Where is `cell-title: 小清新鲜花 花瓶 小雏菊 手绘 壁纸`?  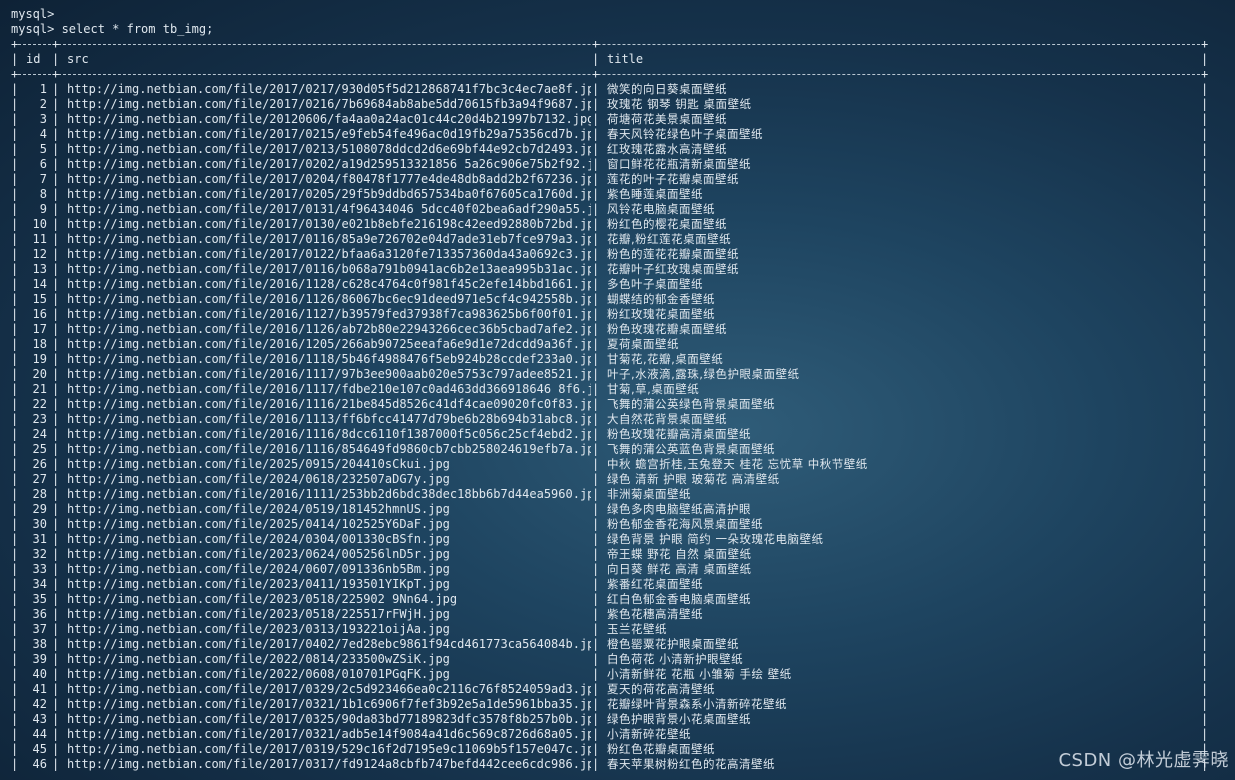
cell-title: 小清新鲜花 花瓶 小雏菊 手绘 壁纸 is located at coordinates (699, 674).